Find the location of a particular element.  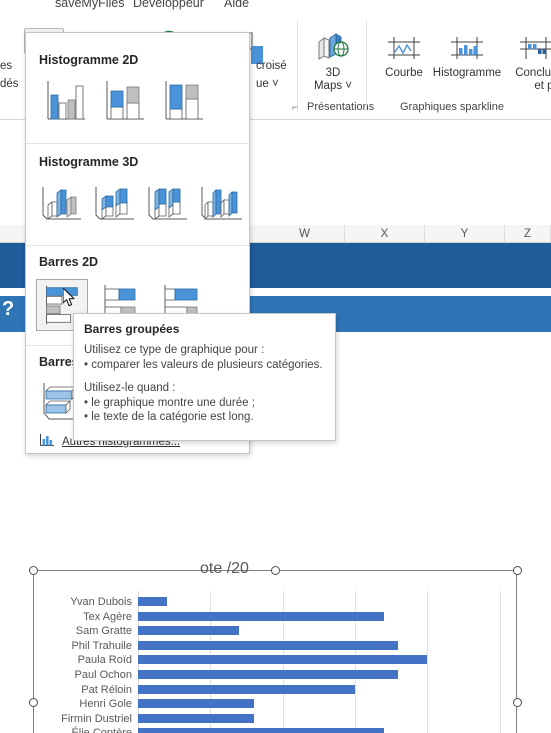

chart-bar-row: Phil Trahuile is located at coordinates (292, 646).